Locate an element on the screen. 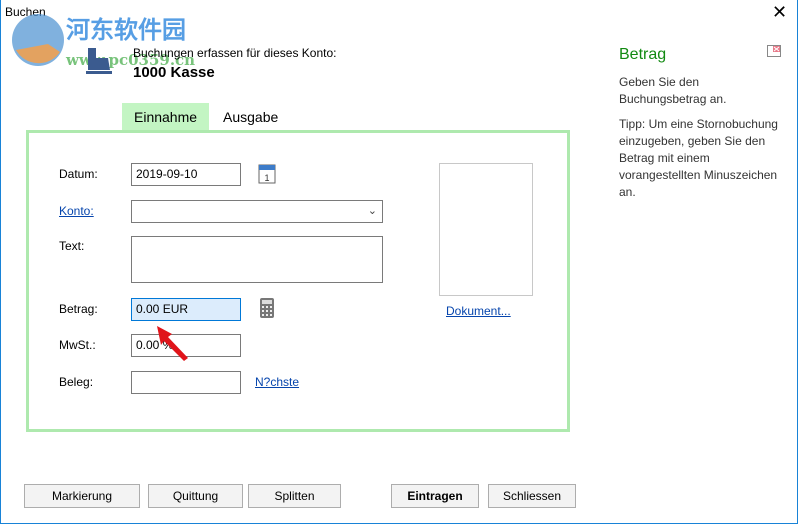 The width and height of the screenshot is (798, 524). svg-text: 1 is located at coordinates (266, 178).